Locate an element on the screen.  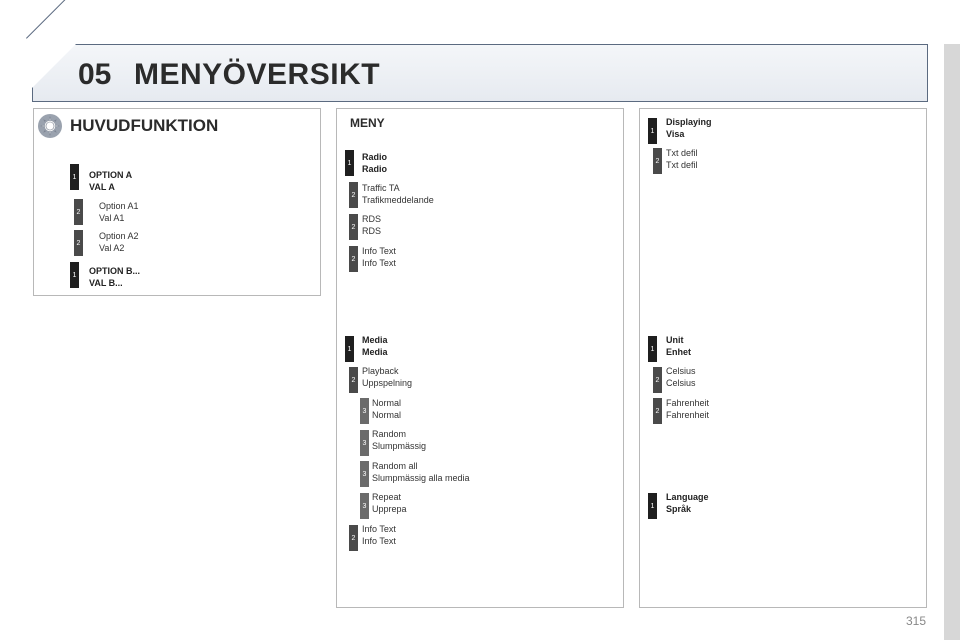
item-label: Txt defil is located at coordinates (682, 153).